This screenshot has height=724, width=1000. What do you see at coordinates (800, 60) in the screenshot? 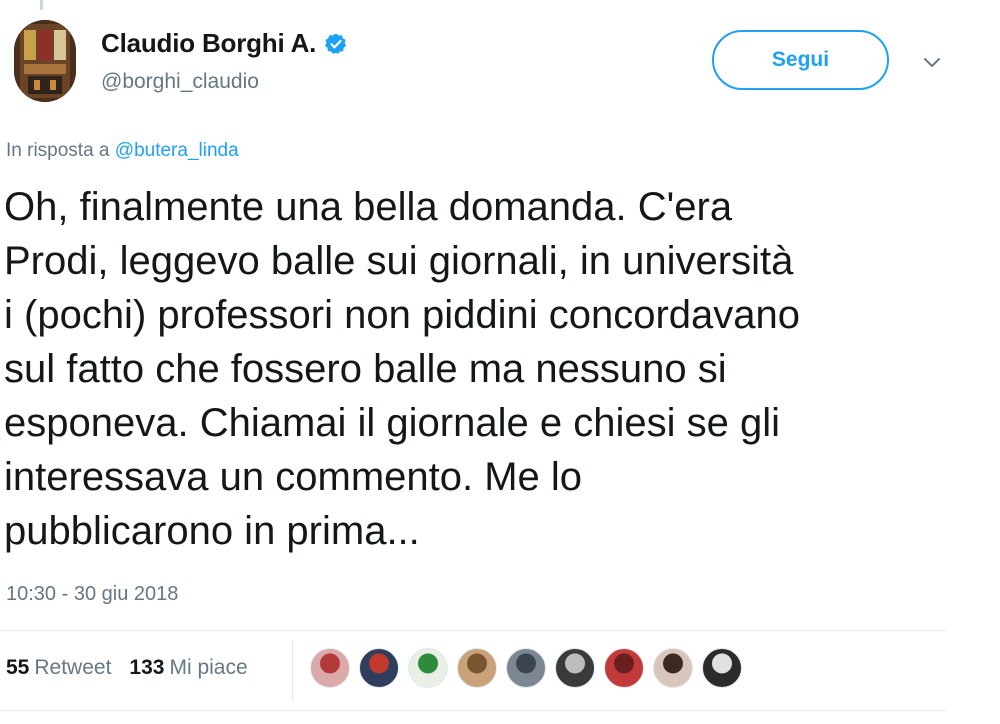
I see `follow-button: Segui` at bounding box center [800, 60].